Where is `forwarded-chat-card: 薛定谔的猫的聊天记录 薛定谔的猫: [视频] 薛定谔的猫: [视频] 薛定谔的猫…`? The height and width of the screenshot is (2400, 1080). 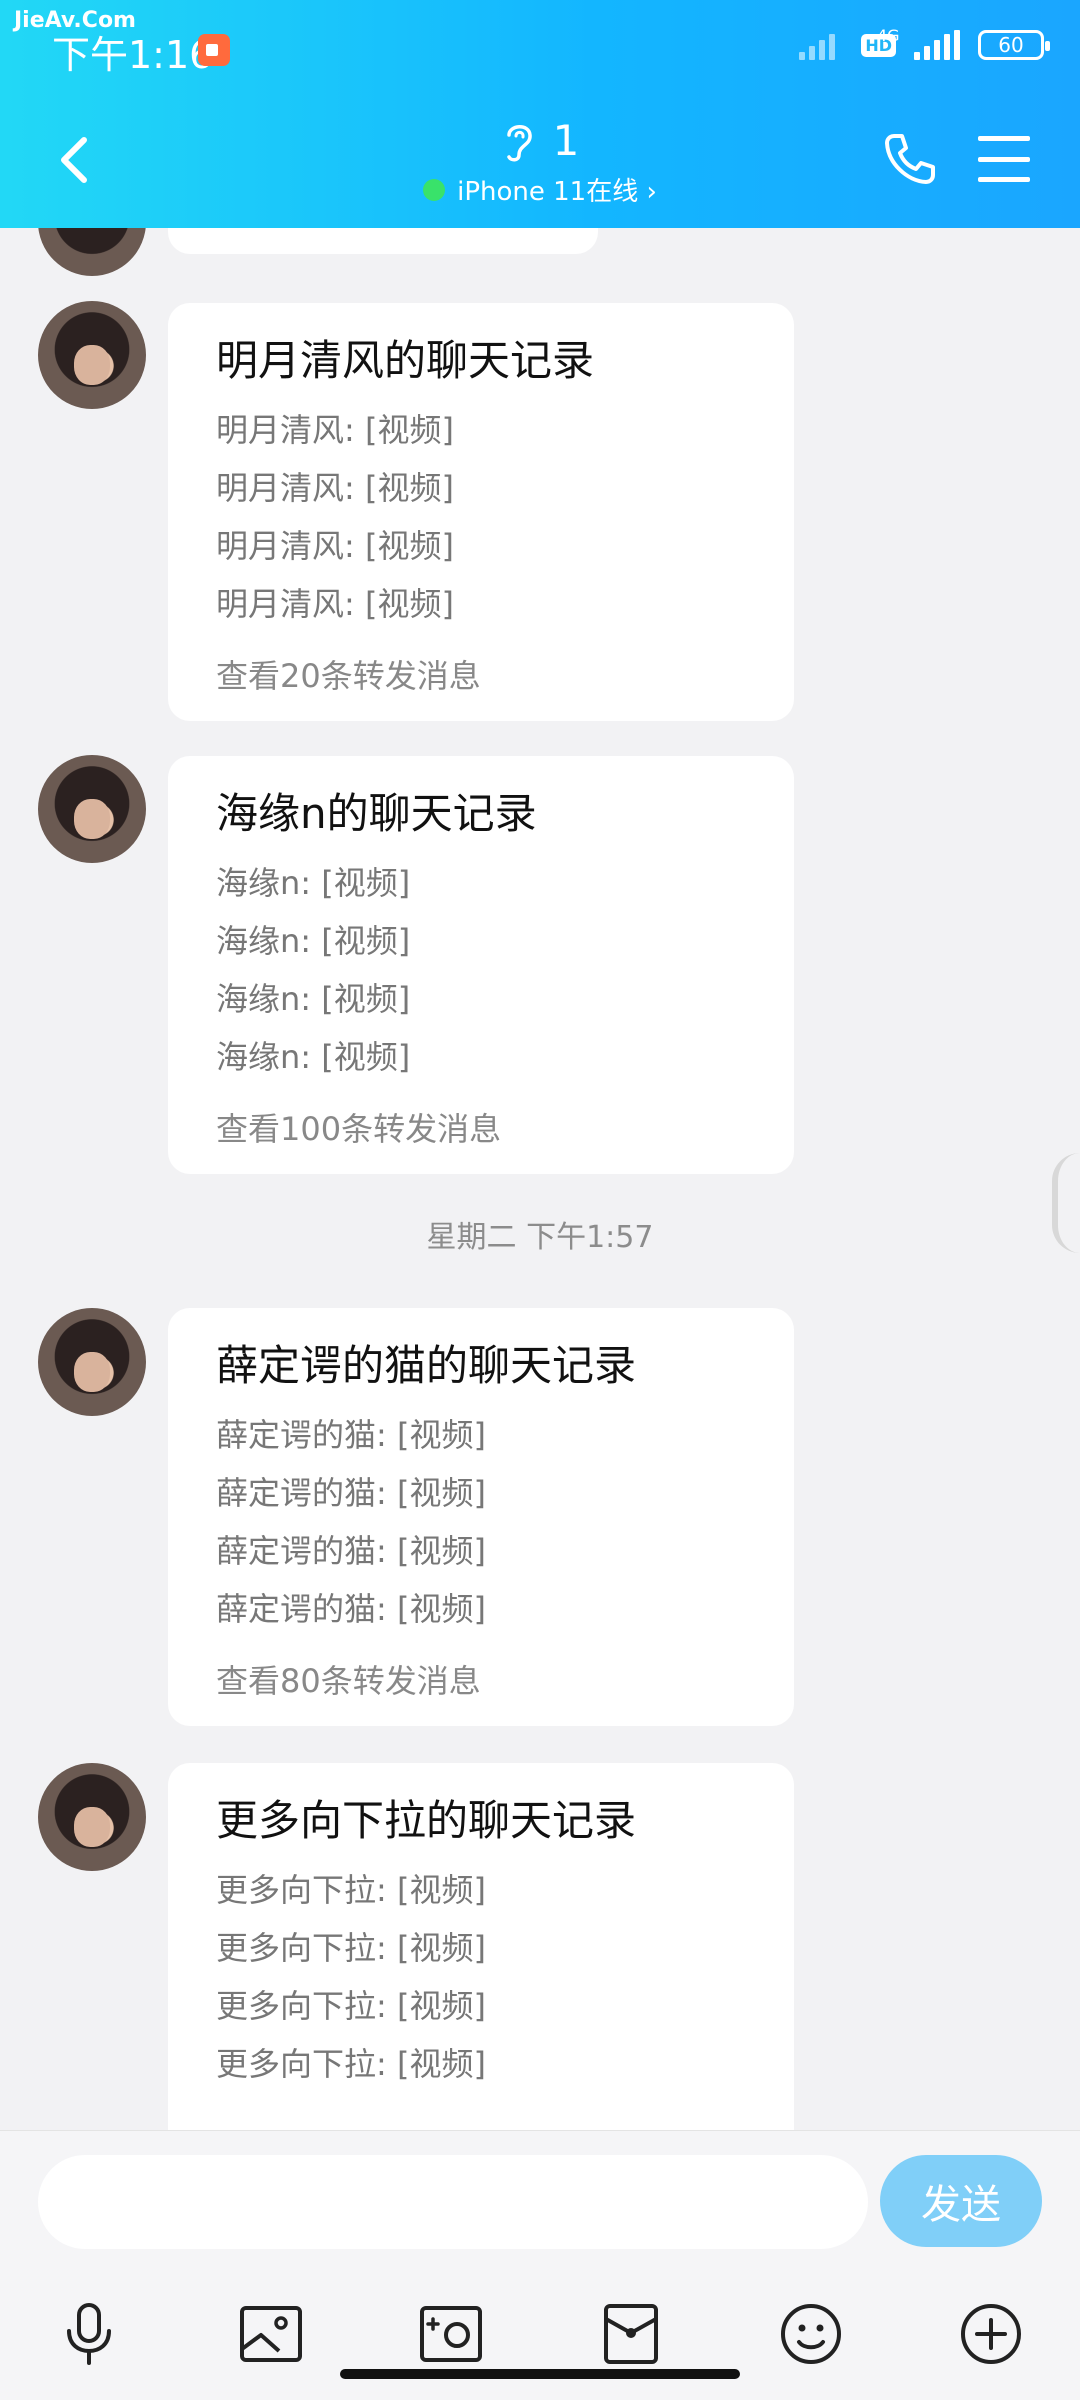
forwarded-chat-card: 薛定谔的猫的聊天记录 薛定谔的猫: [视频] 薛定谔的猫: [视频] 薛定谔的猫… is located at coordinates (481, 1517).